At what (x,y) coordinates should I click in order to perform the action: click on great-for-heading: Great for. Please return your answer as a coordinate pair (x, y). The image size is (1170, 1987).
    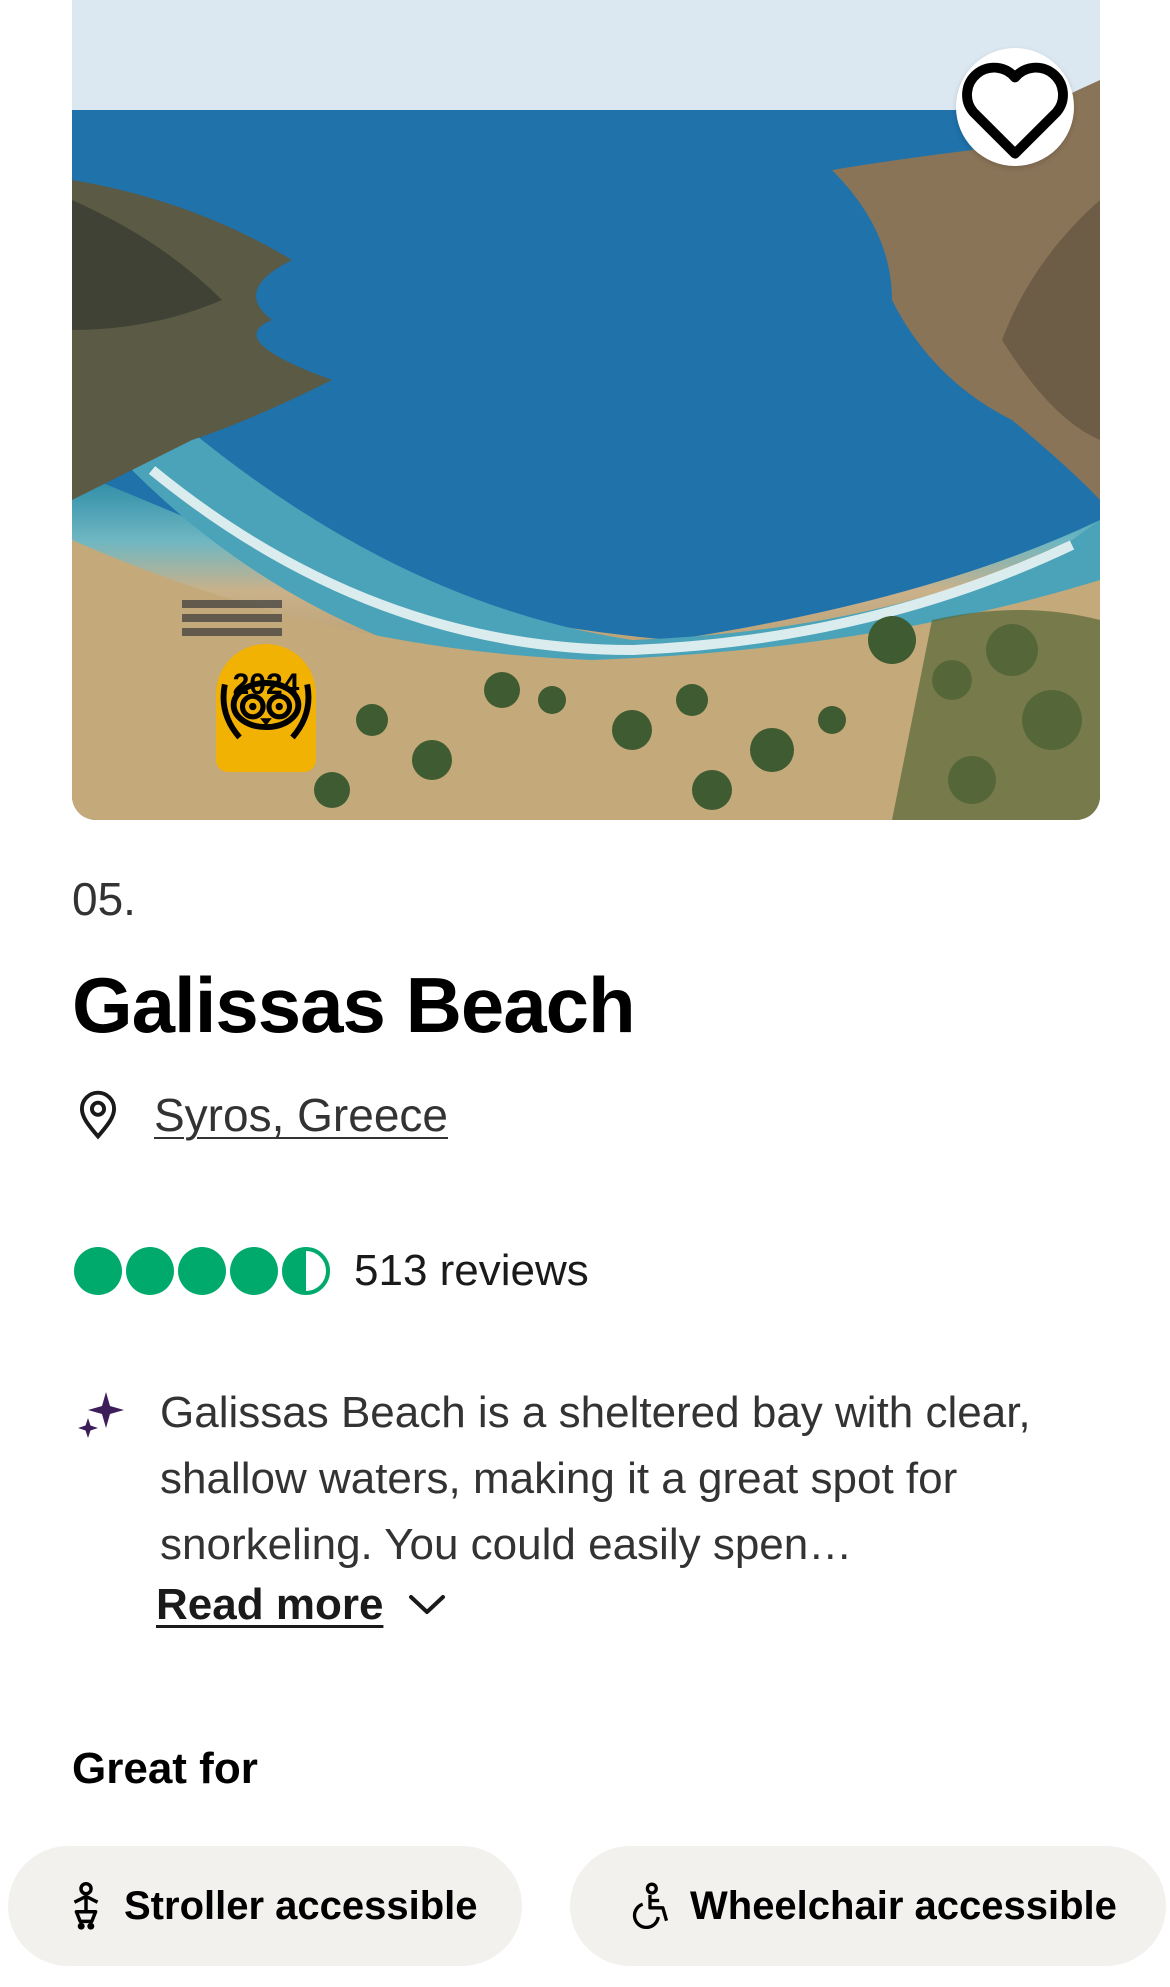
    Looking at the image, I should click on (165, 1768).